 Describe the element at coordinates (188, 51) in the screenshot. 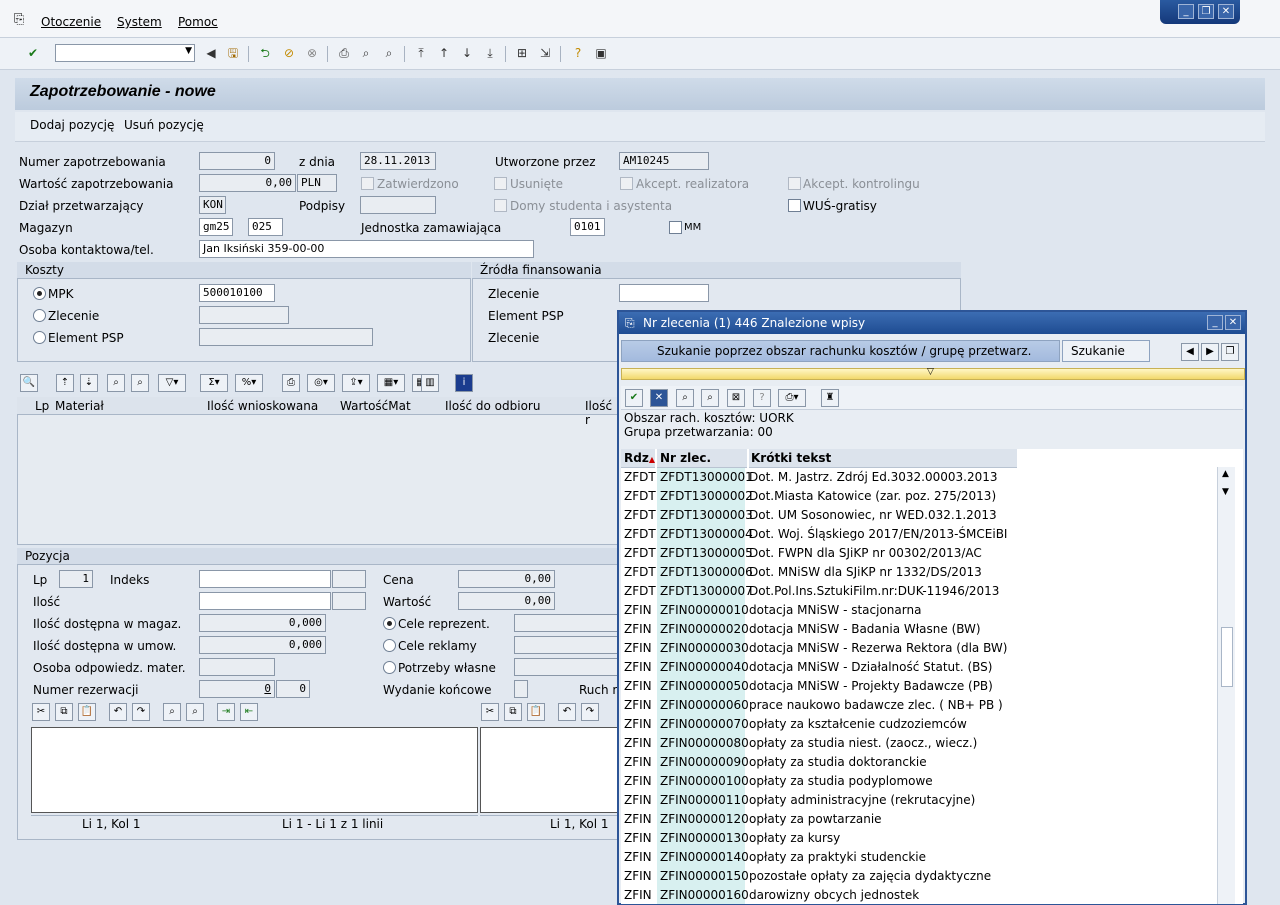

I see `chevron-down-icon: ▼` at that location.